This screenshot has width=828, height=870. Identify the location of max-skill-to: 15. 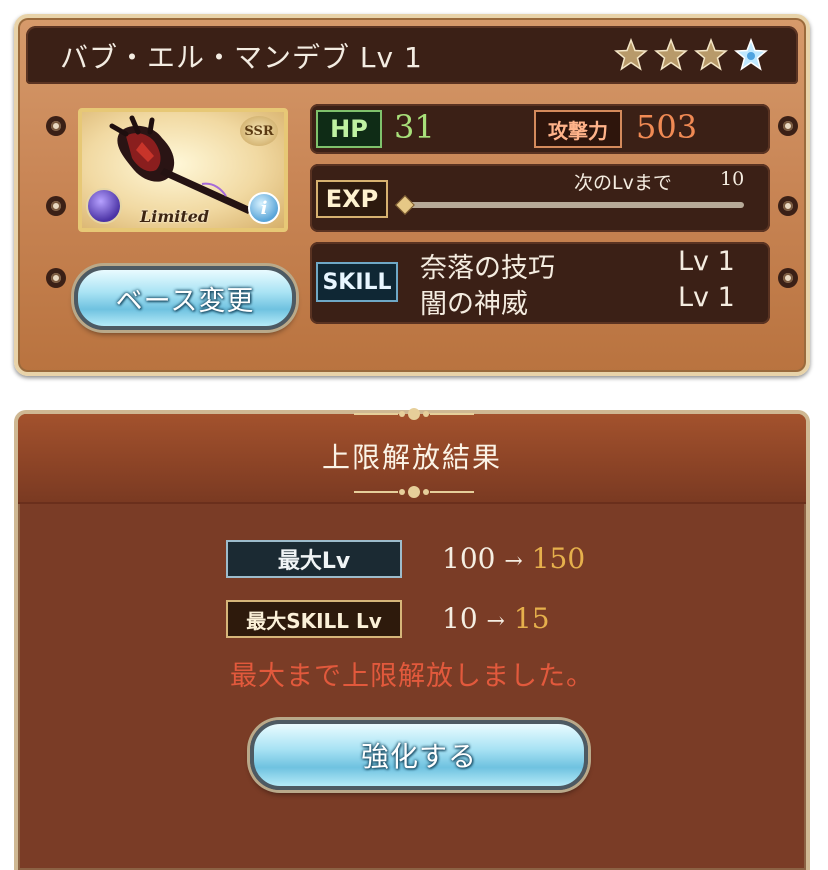
(531, 618).